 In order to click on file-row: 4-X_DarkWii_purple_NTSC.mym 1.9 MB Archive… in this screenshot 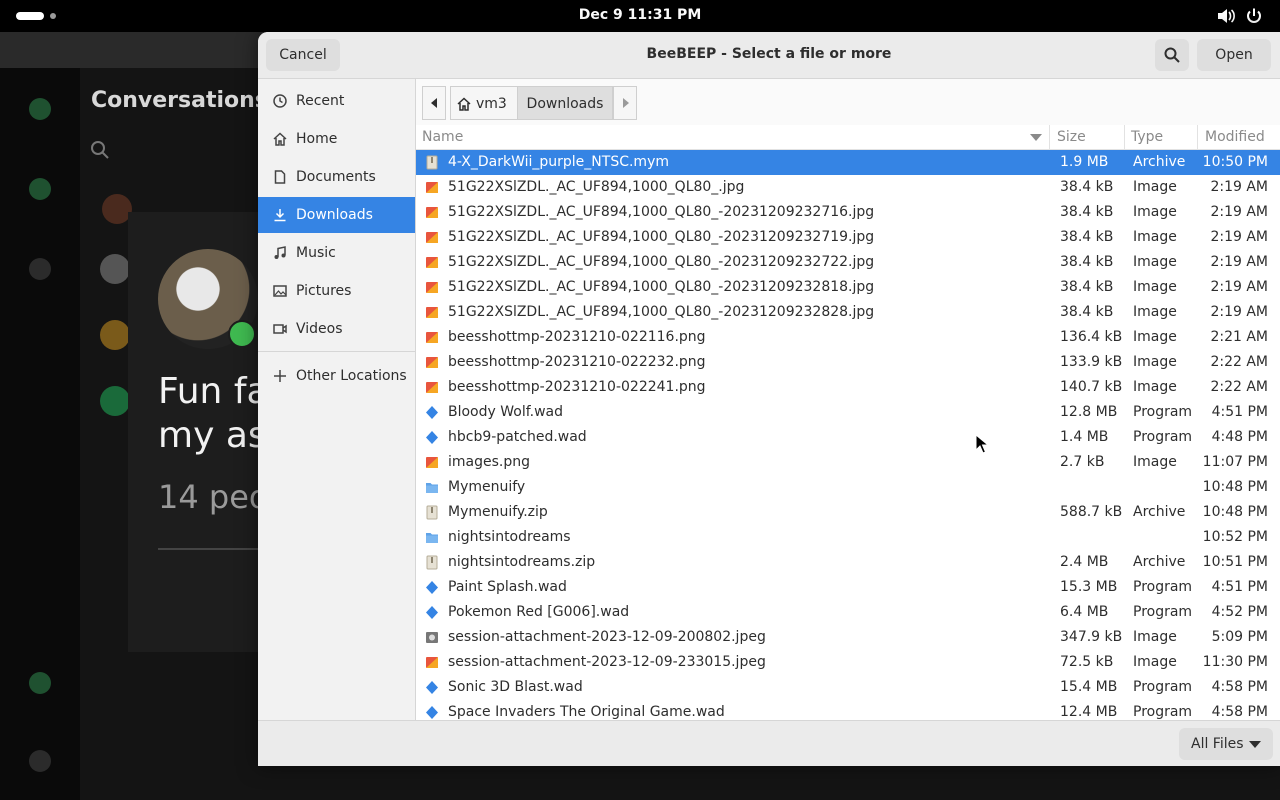, I will do `click(848, 162)`.